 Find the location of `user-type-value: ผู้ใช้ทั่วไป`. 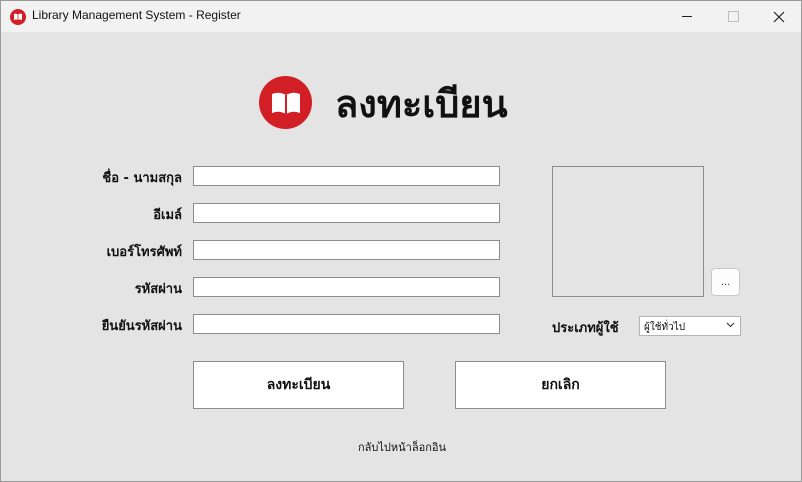

user-type-value: ผู้ใช้ทั่วไป is located at coordinates (665, 327).